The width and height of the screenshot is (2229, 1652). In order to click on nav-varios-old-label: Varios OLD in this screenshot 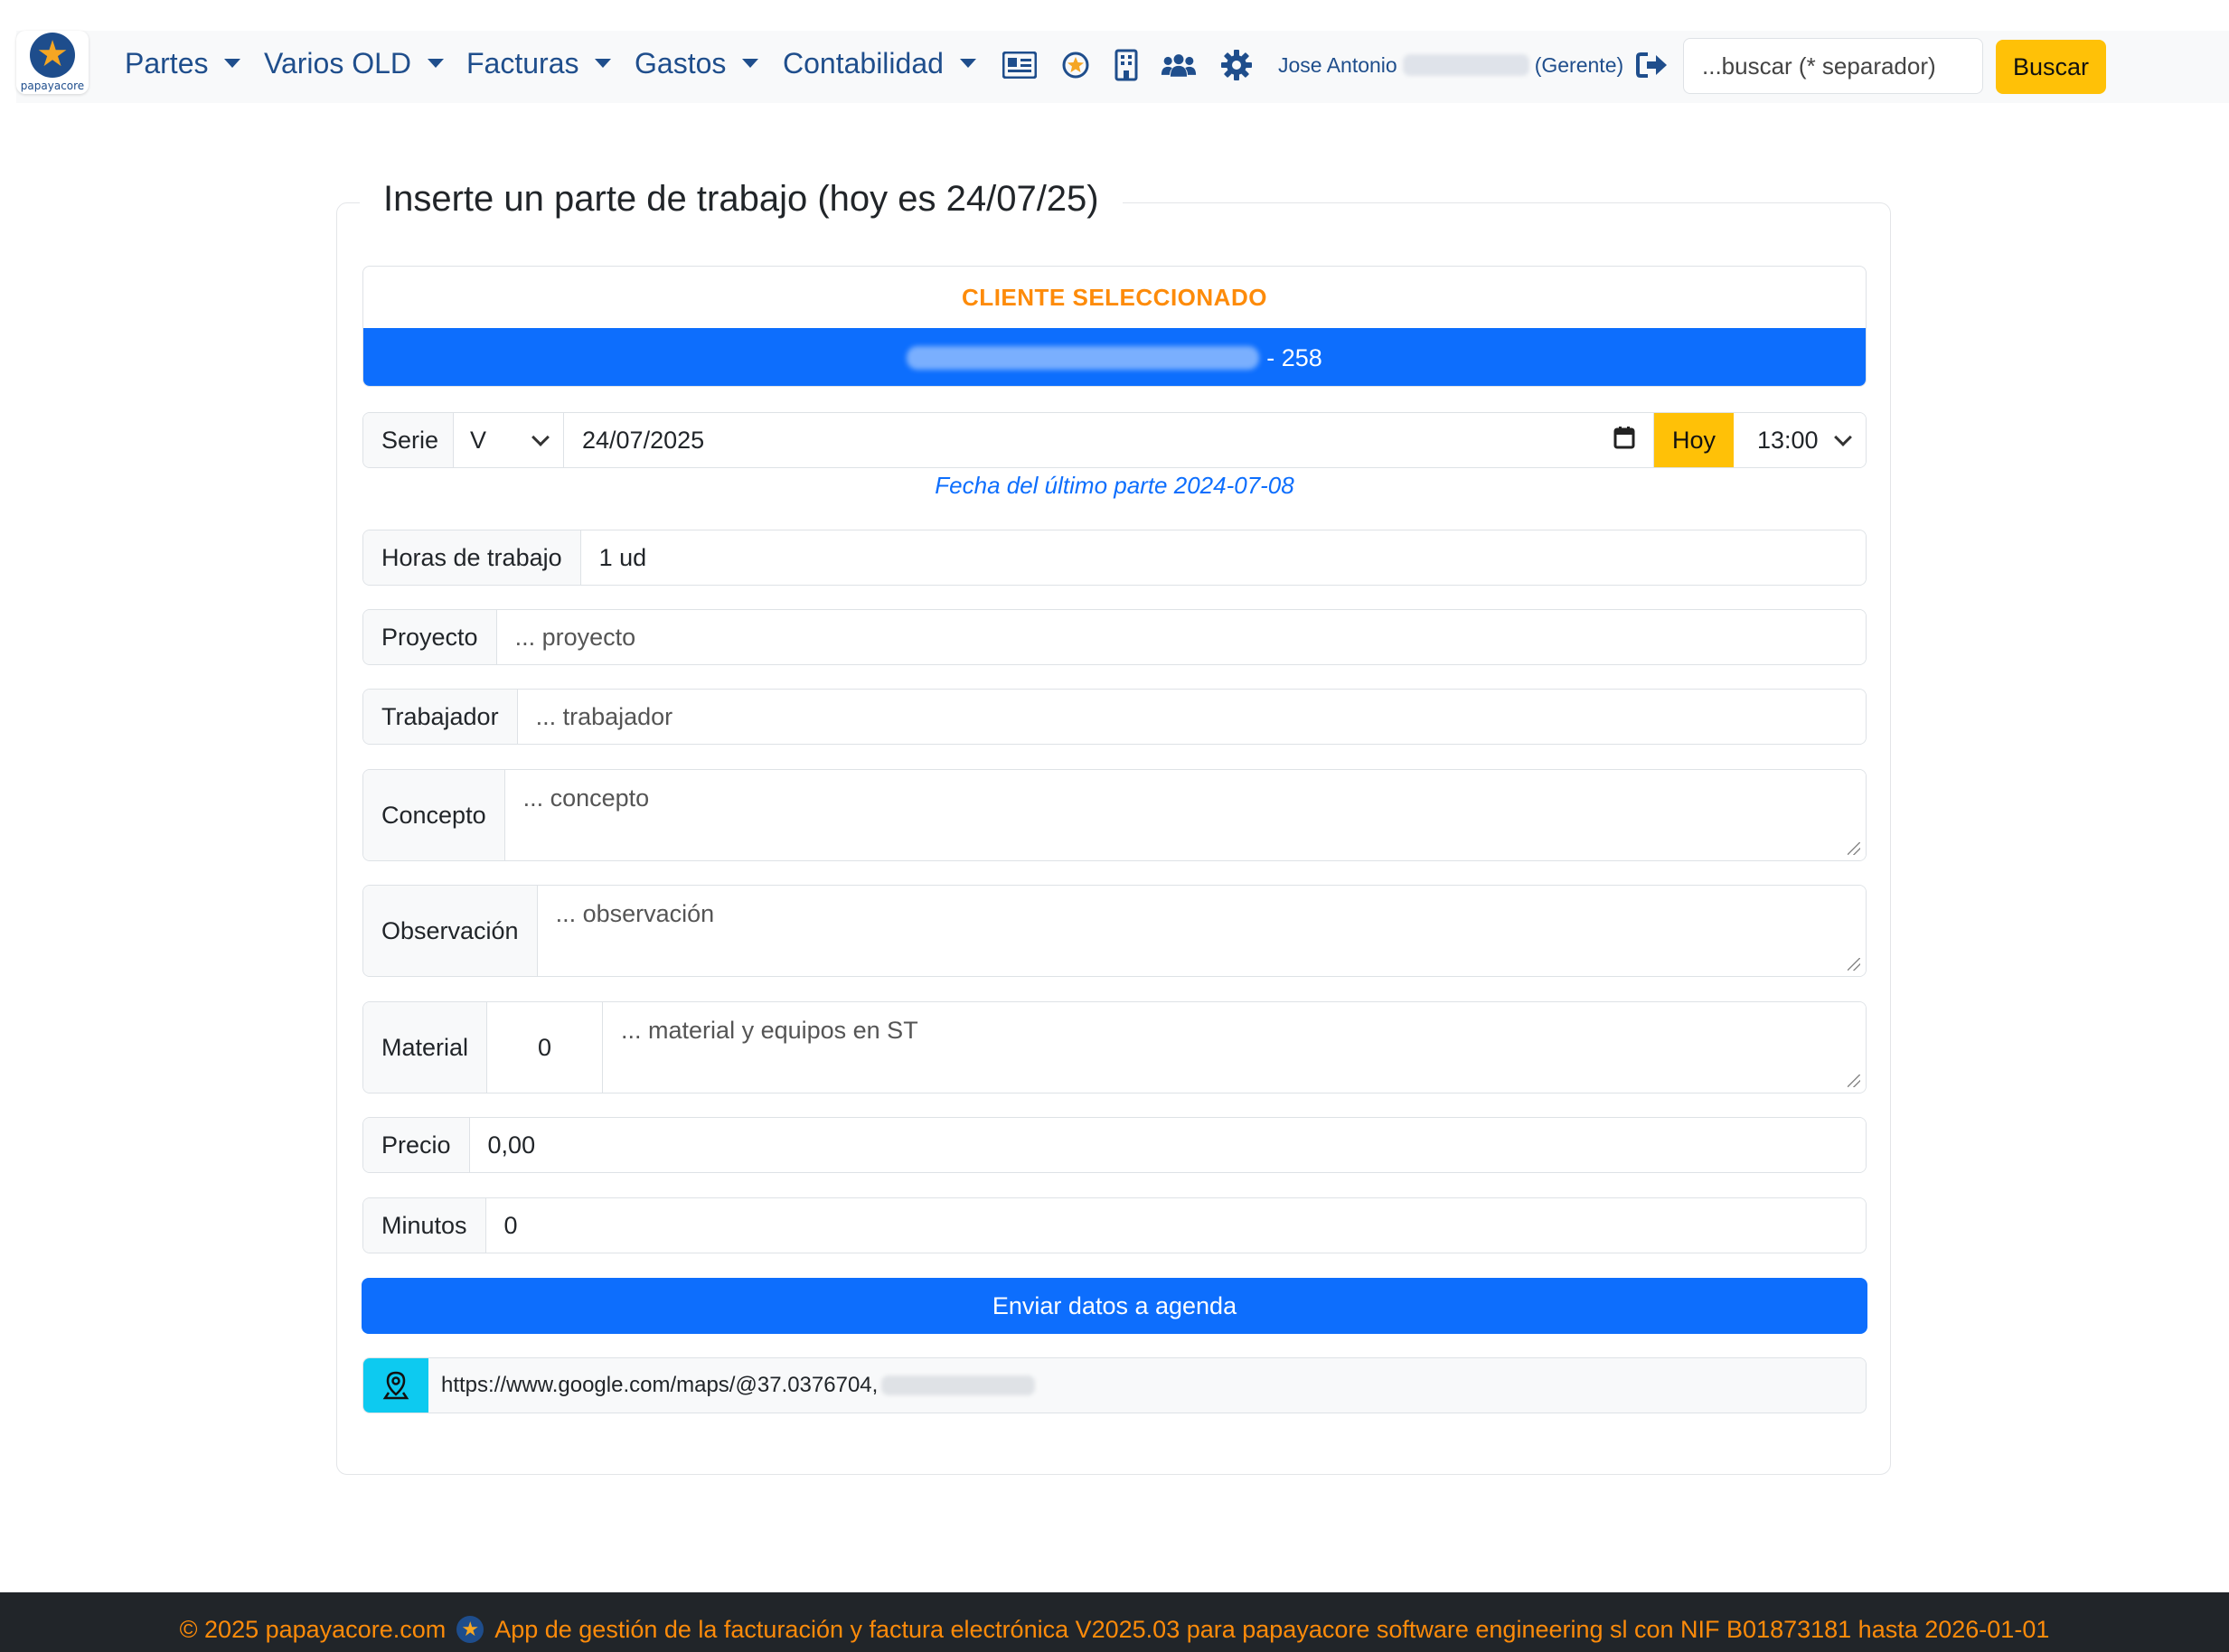, I will do `click(338, 63)`.